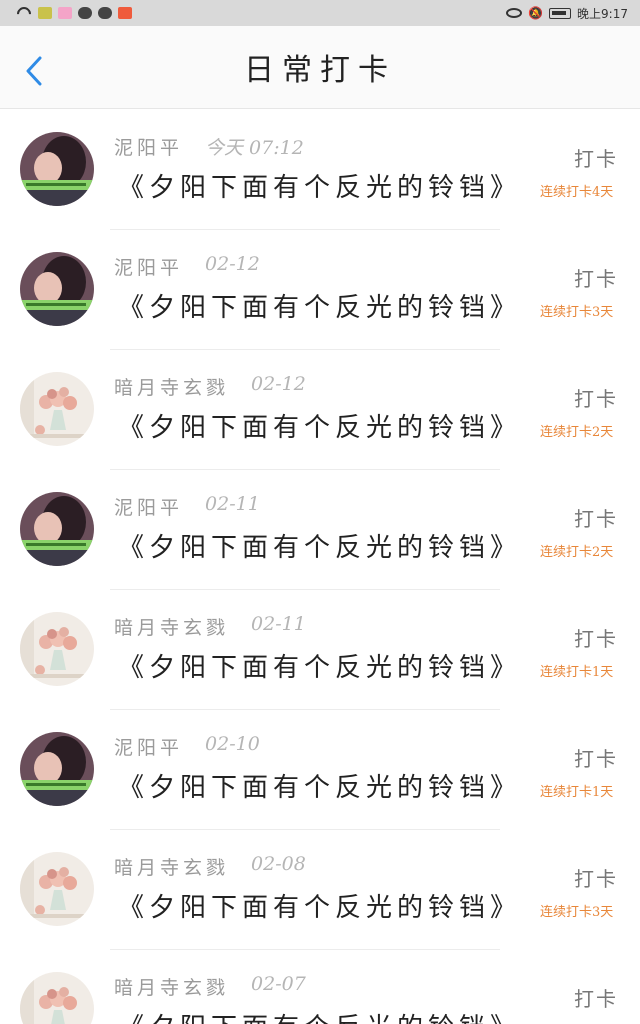 This screenshot has height=1024, width=640. I want to click on chevron-left-icon, so click(34, 71).